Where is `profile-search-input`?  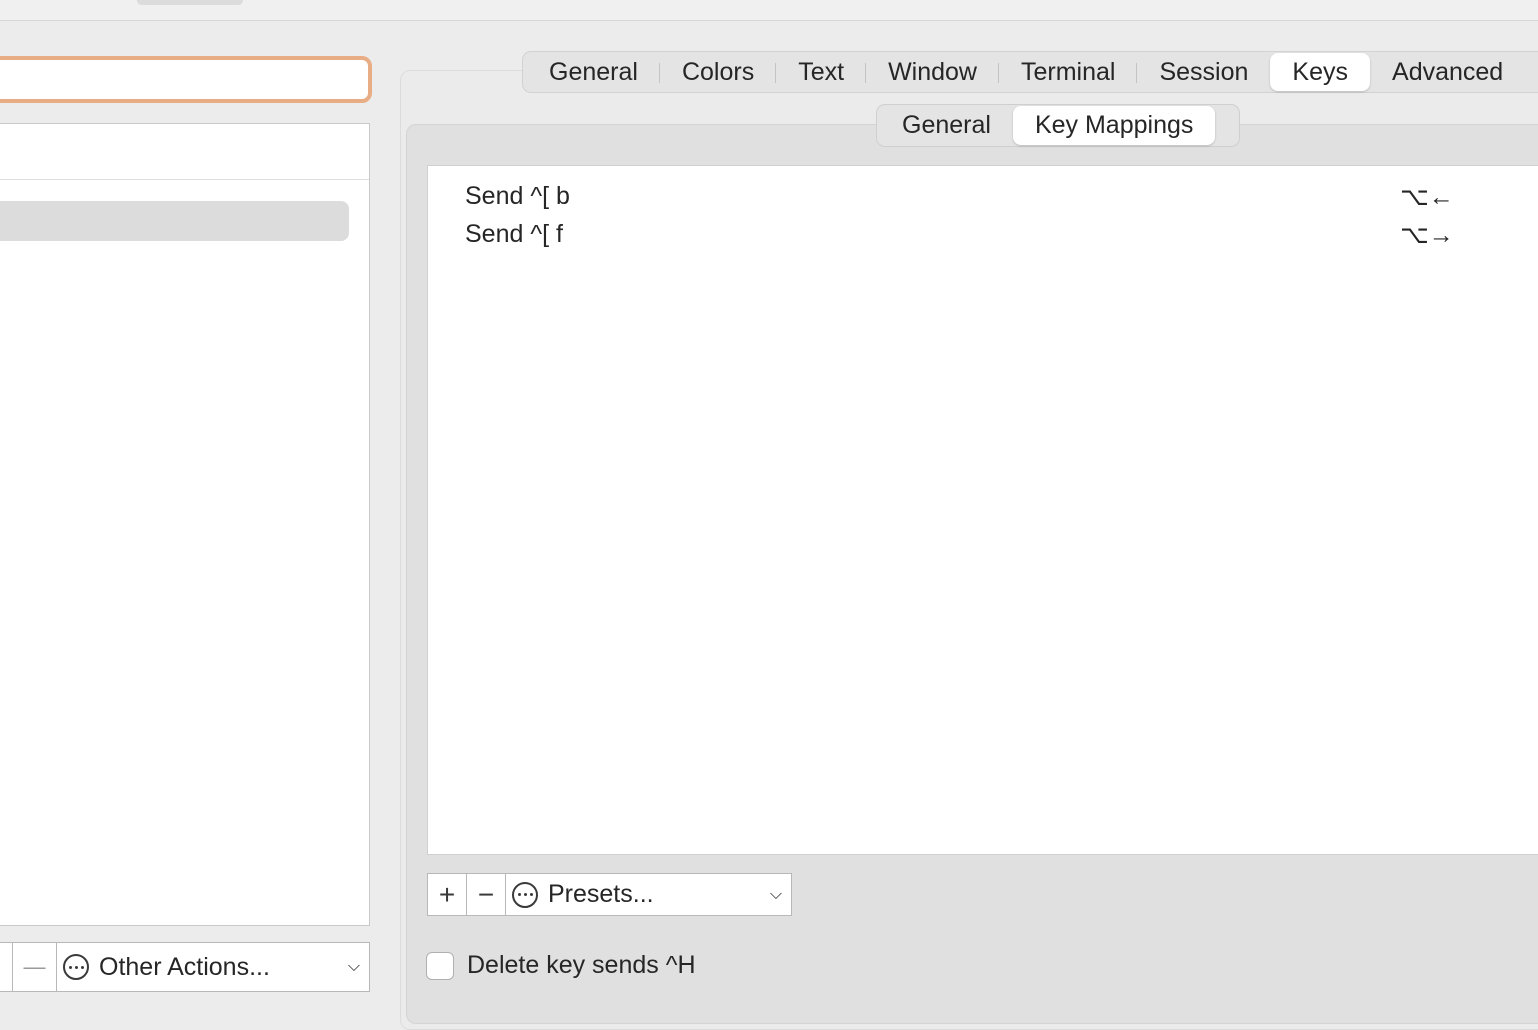 profile-search-input is located at coordinates (186, 79).